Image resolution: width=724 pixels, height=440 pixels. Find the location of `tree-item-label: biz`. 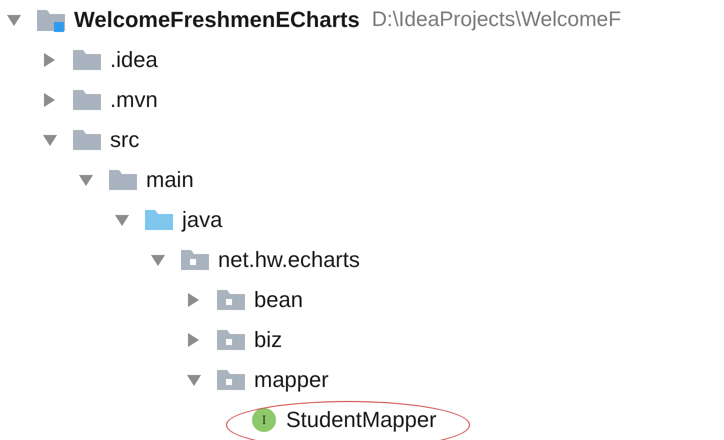

tree-item-label: biz is located at coordinates (268, 340).